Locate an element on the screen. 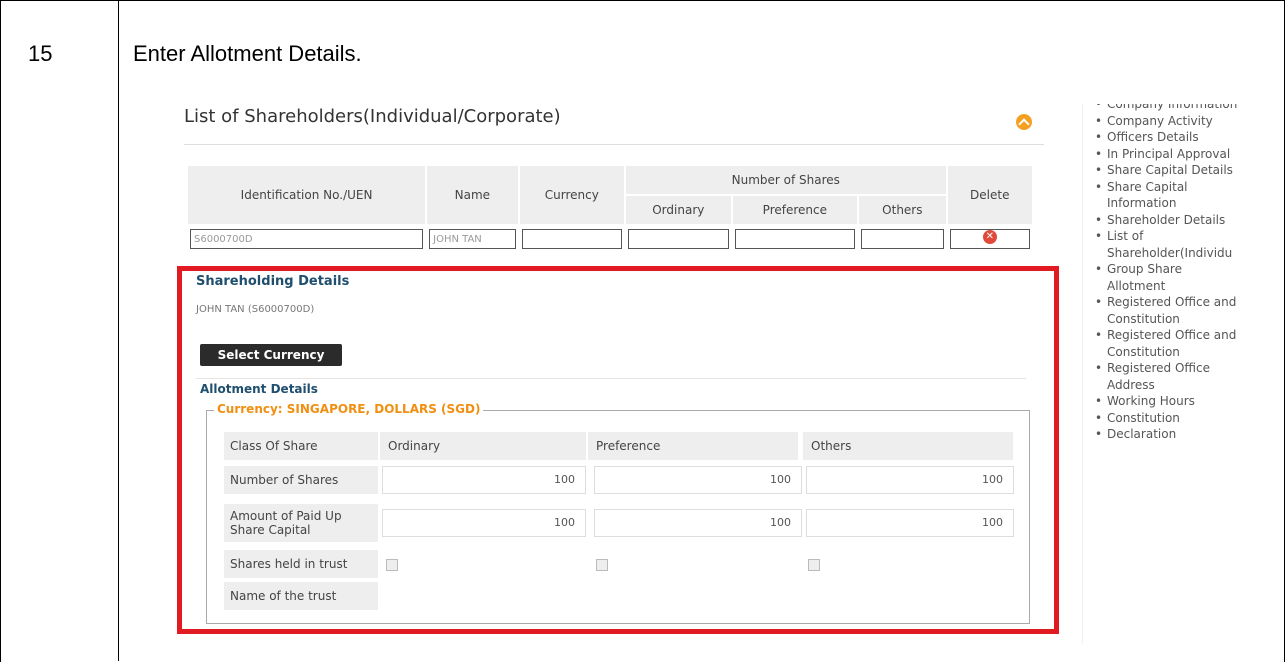 The width and height of the screenshot is (1285, 662). sidebar-item: Shareholder Details is located at coordinates (1164, 220).